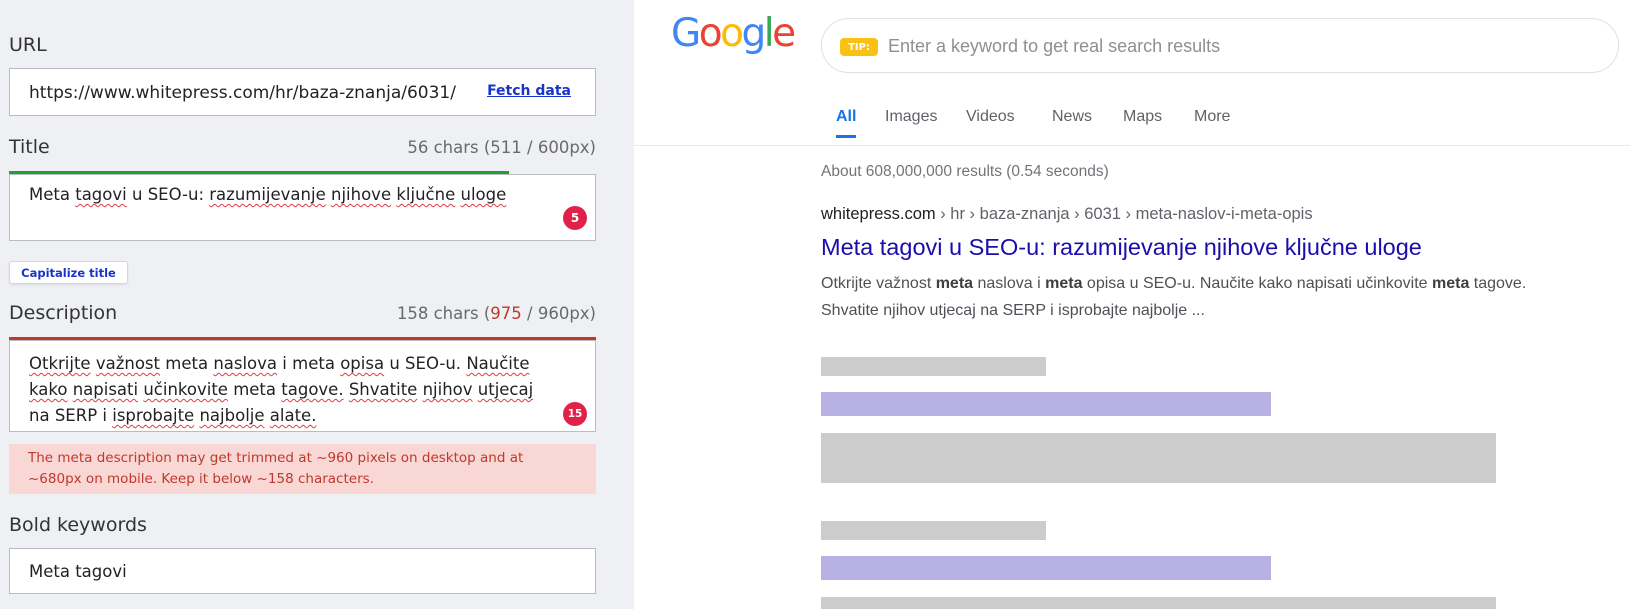  What do you see at coordinates (529, 91) in the screenshot?
I see `fetch-data-link: Fetch data` at bounding box center [529, 91].